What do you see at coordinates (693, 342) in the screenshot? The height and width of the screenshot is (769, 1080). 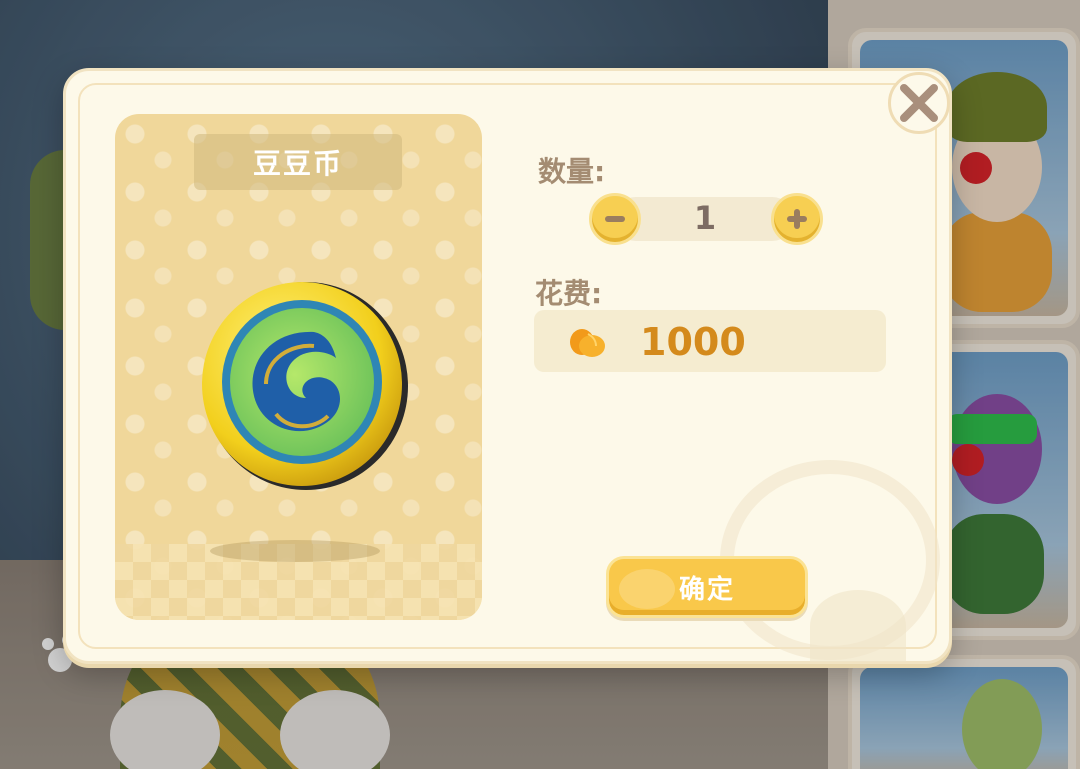 I see `cost-value: 1000` at bounding box center [693, 342].